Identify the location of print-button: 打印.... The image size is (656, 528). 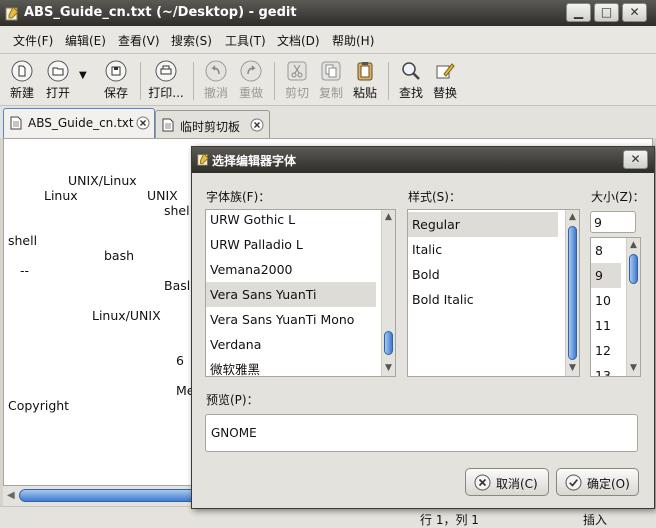
(166, 81).